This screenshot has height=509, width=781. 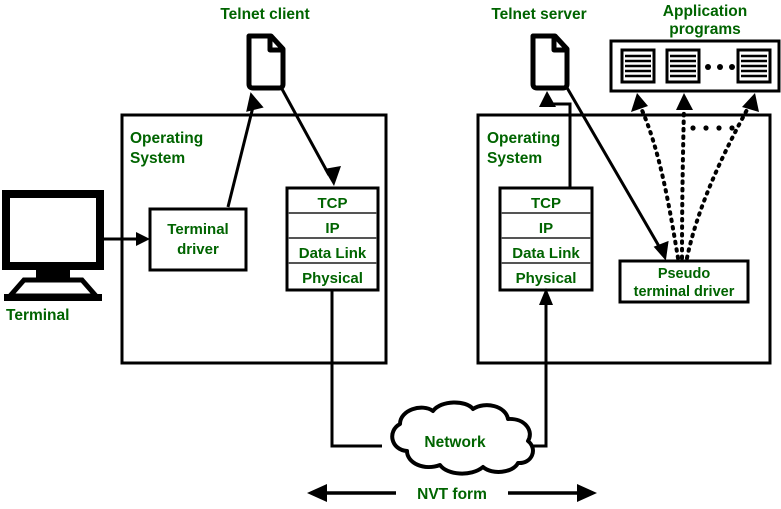 What do you see at coordinates (546, 253) in the screenshot?
I see `server-stack-layer-data-link: Data Link` at bounding box center [546, 253].